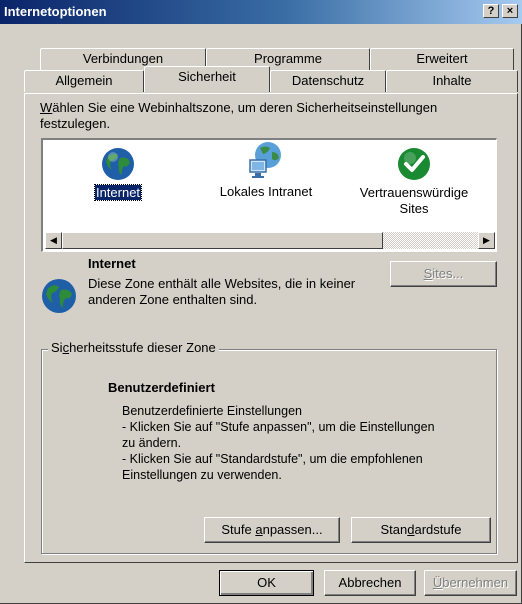 This screenshot has height=604, width=522. What do you see at coordinates (442, 59) in the screenshot?
I see `tab-erweitert: Erweitert` at bounding box center [442, 59].